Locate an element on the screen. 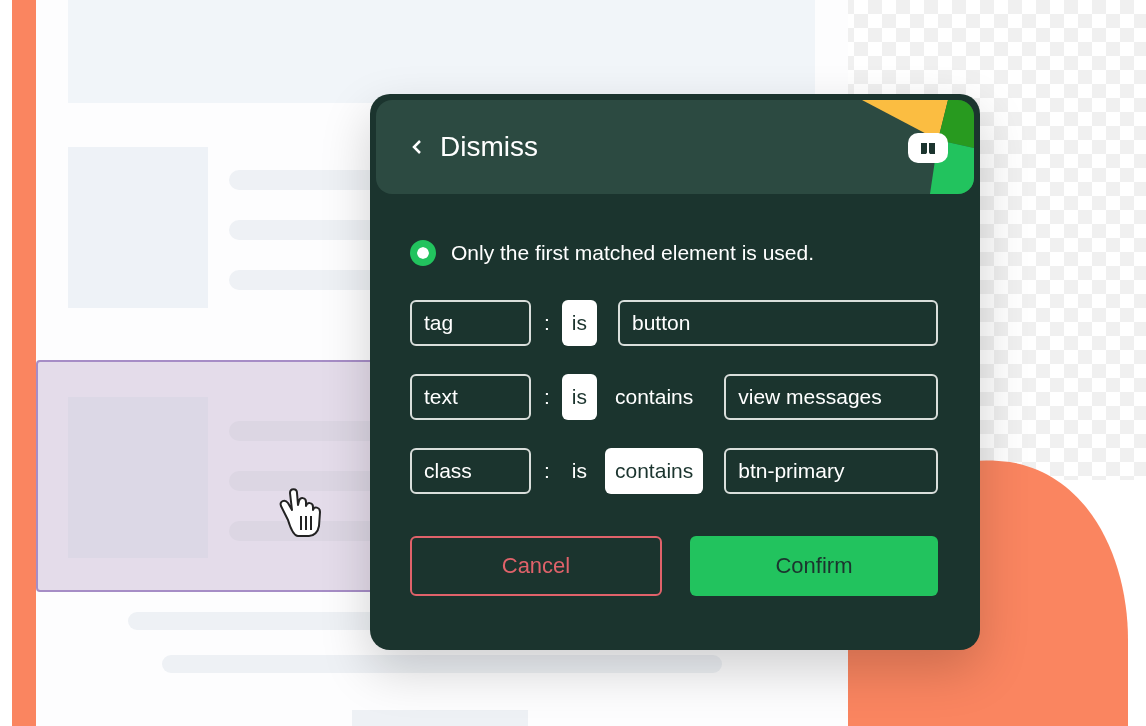 Image resolution: width=1146 pixels, height=726 pixels. notice-text: Only the first matched element is used. is located at coordinates (632, 253).